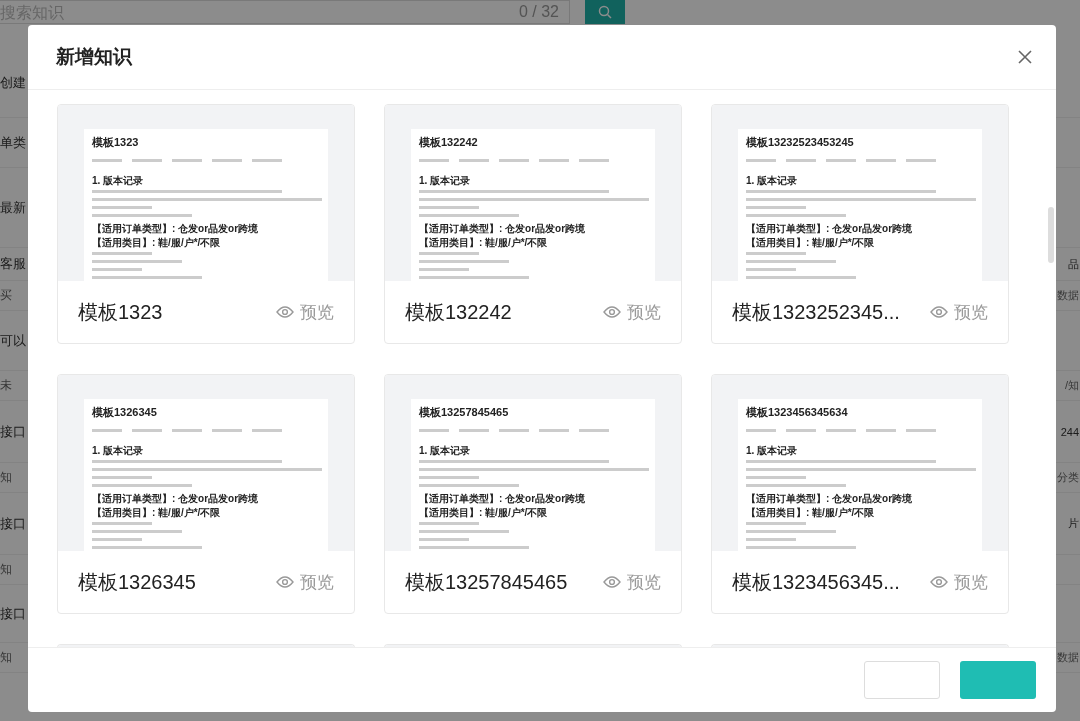 The width and height of the screenshot is (1080, 721). Describe the element at coordinates (13, 82) in the screenshot. I see `list-item-title: 创建` at that location.